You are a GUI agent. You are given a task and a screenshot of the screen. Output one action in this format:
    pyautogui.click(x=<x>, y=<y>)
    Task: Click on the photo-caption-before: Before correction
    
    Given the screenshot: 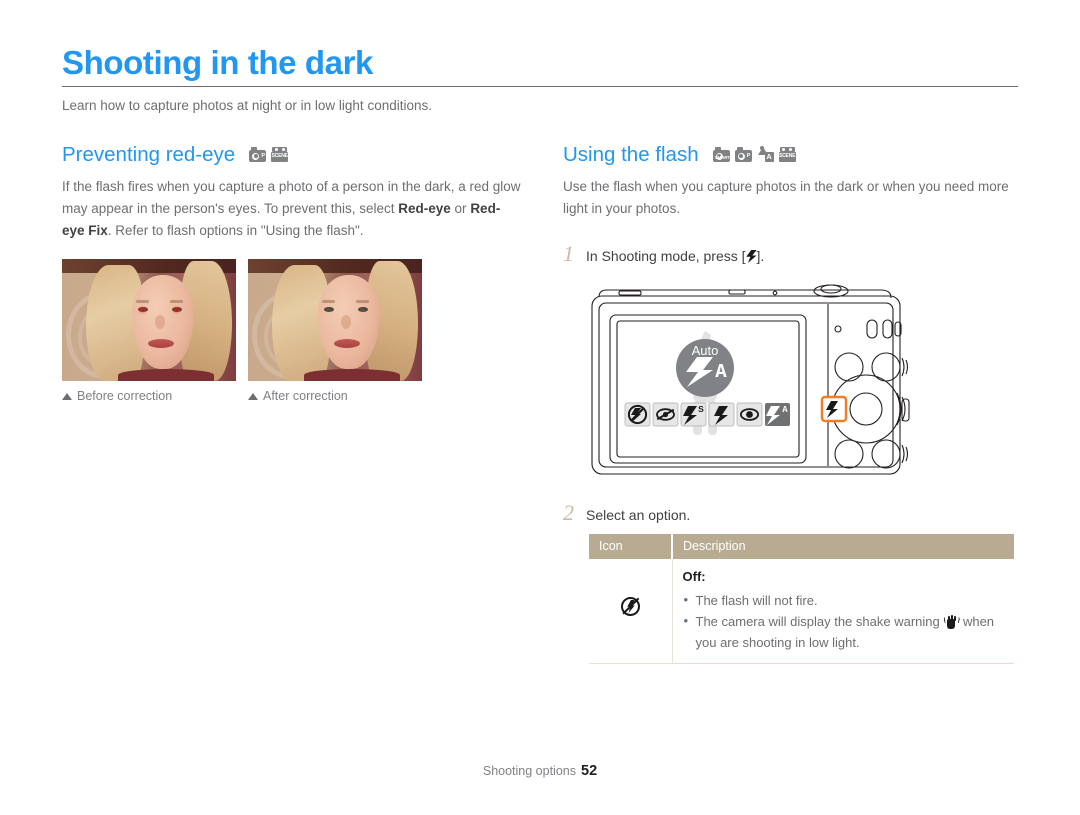 What is the action you would take?
    pyautogui.click(x=149, y=396)
    